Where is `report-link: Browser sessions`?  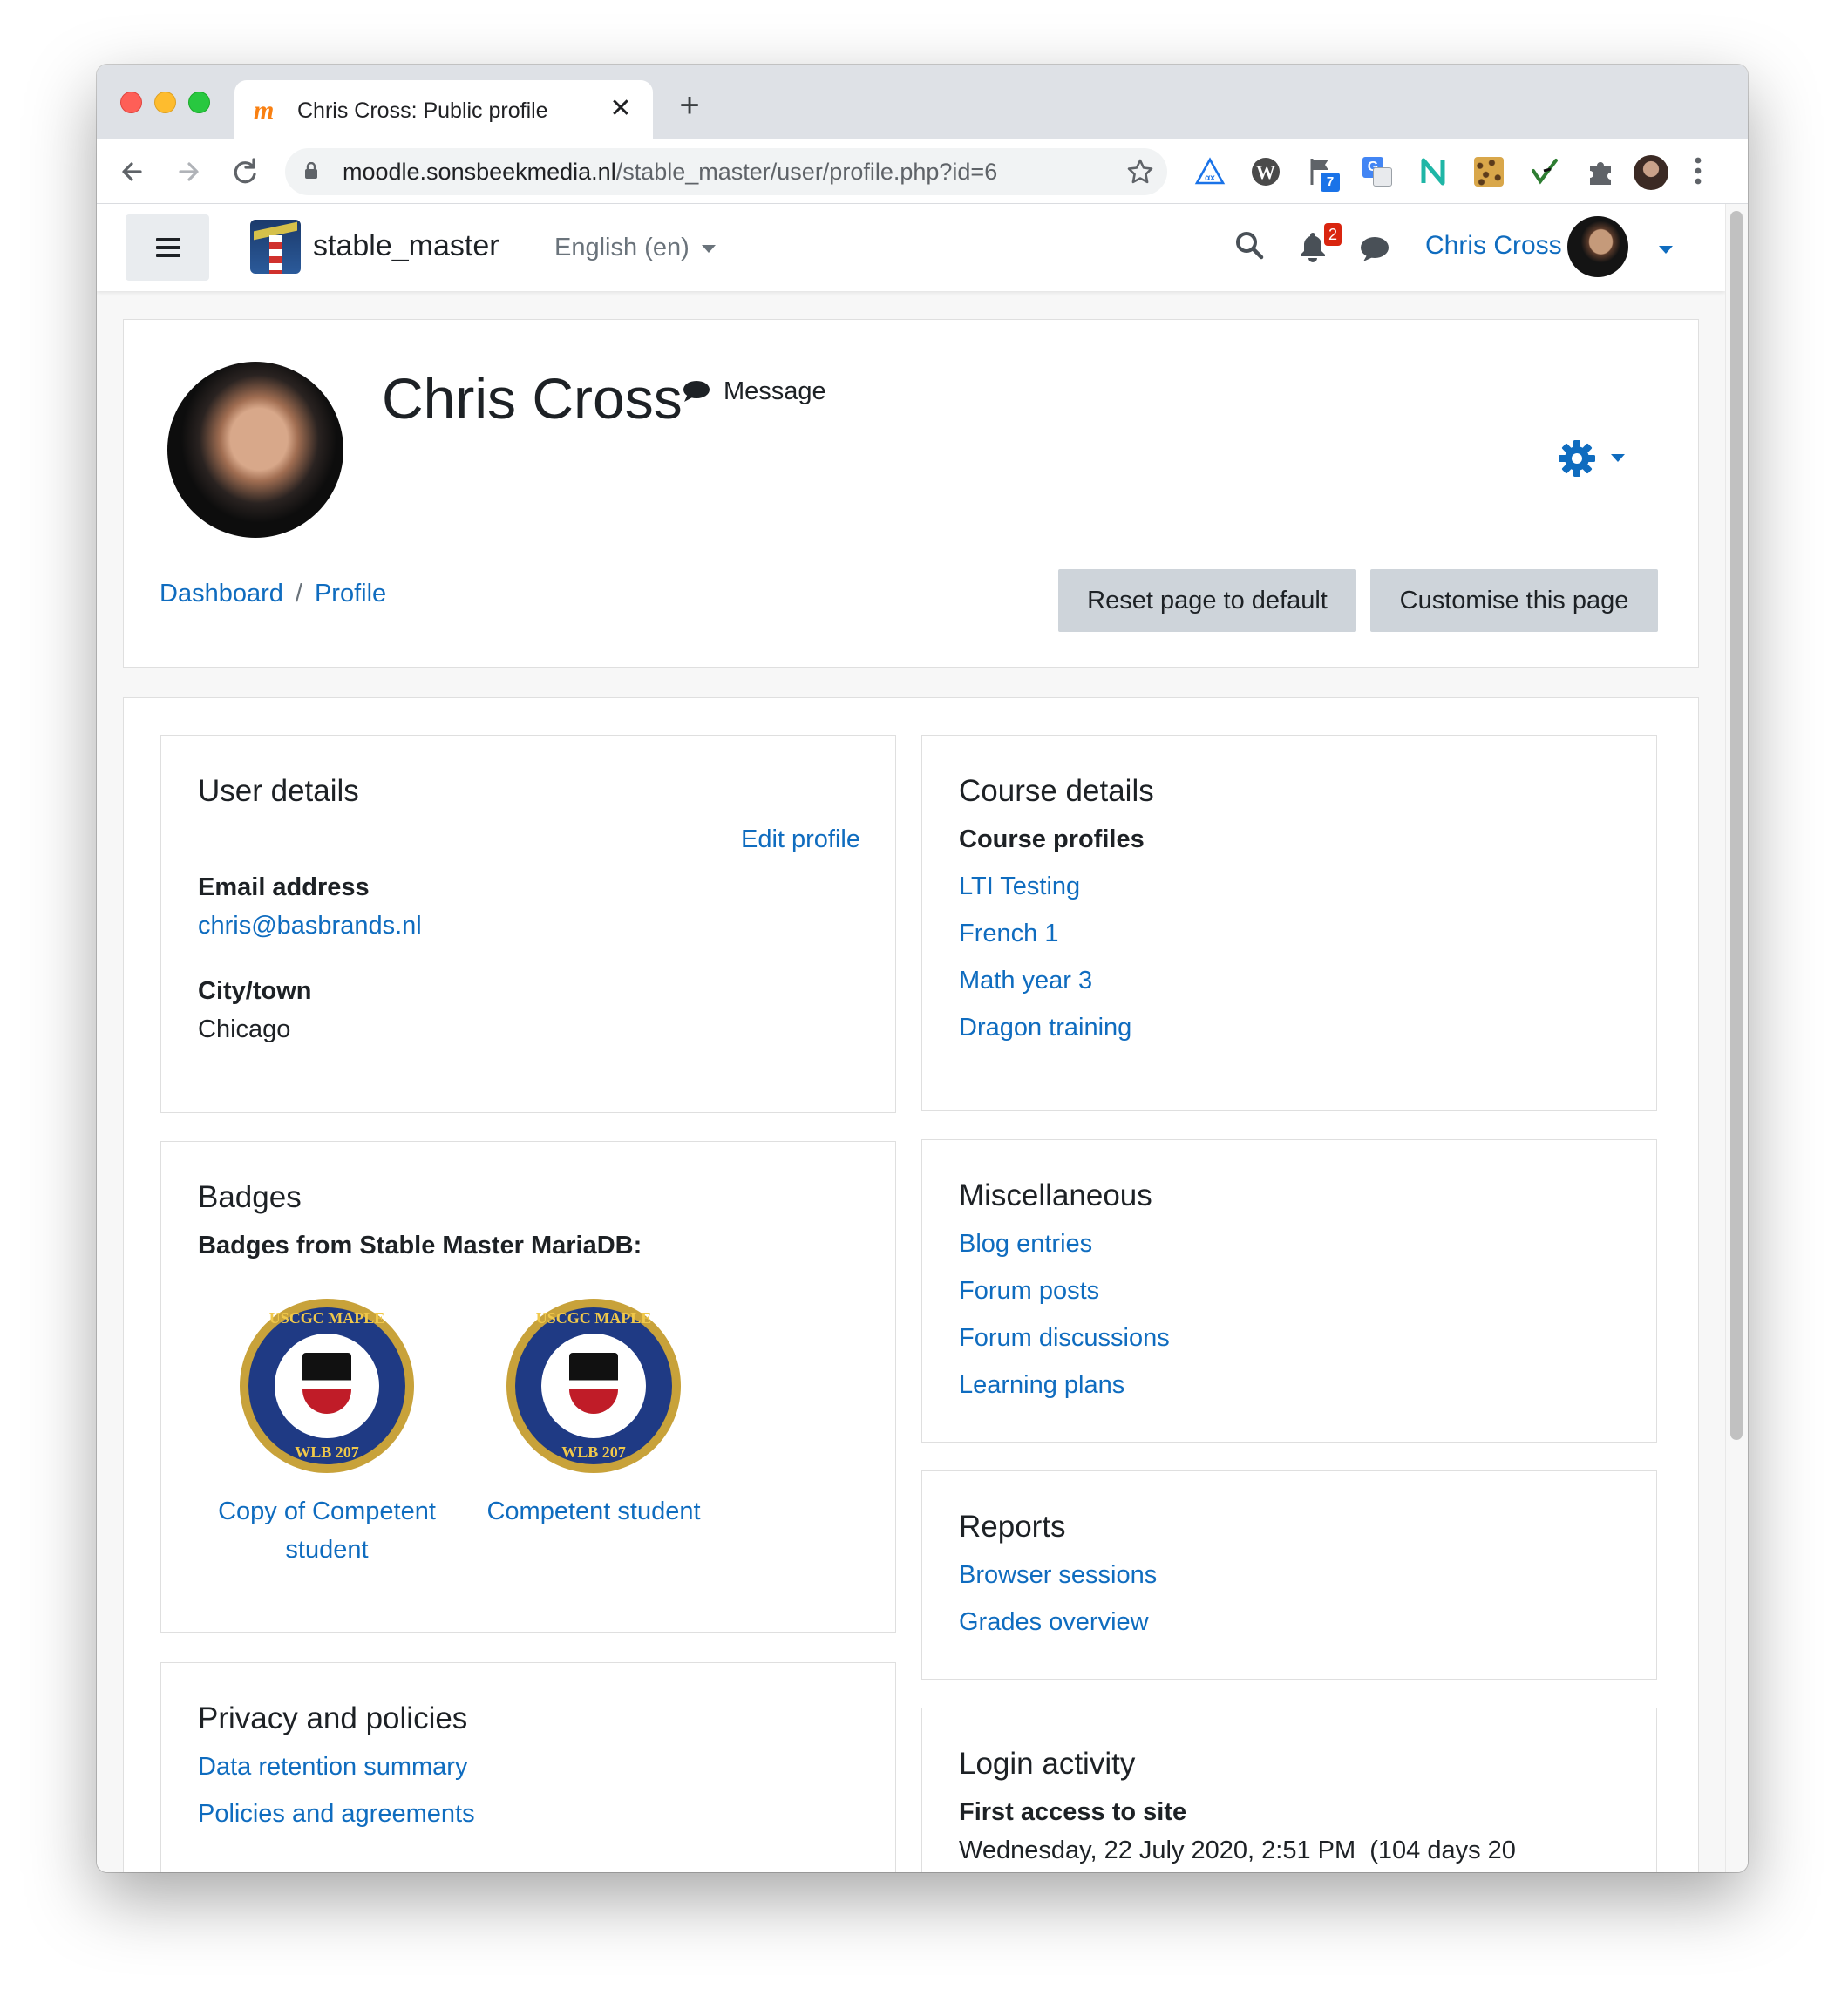 report-link: Browser sessions is located at coordinates (1058, 1575).